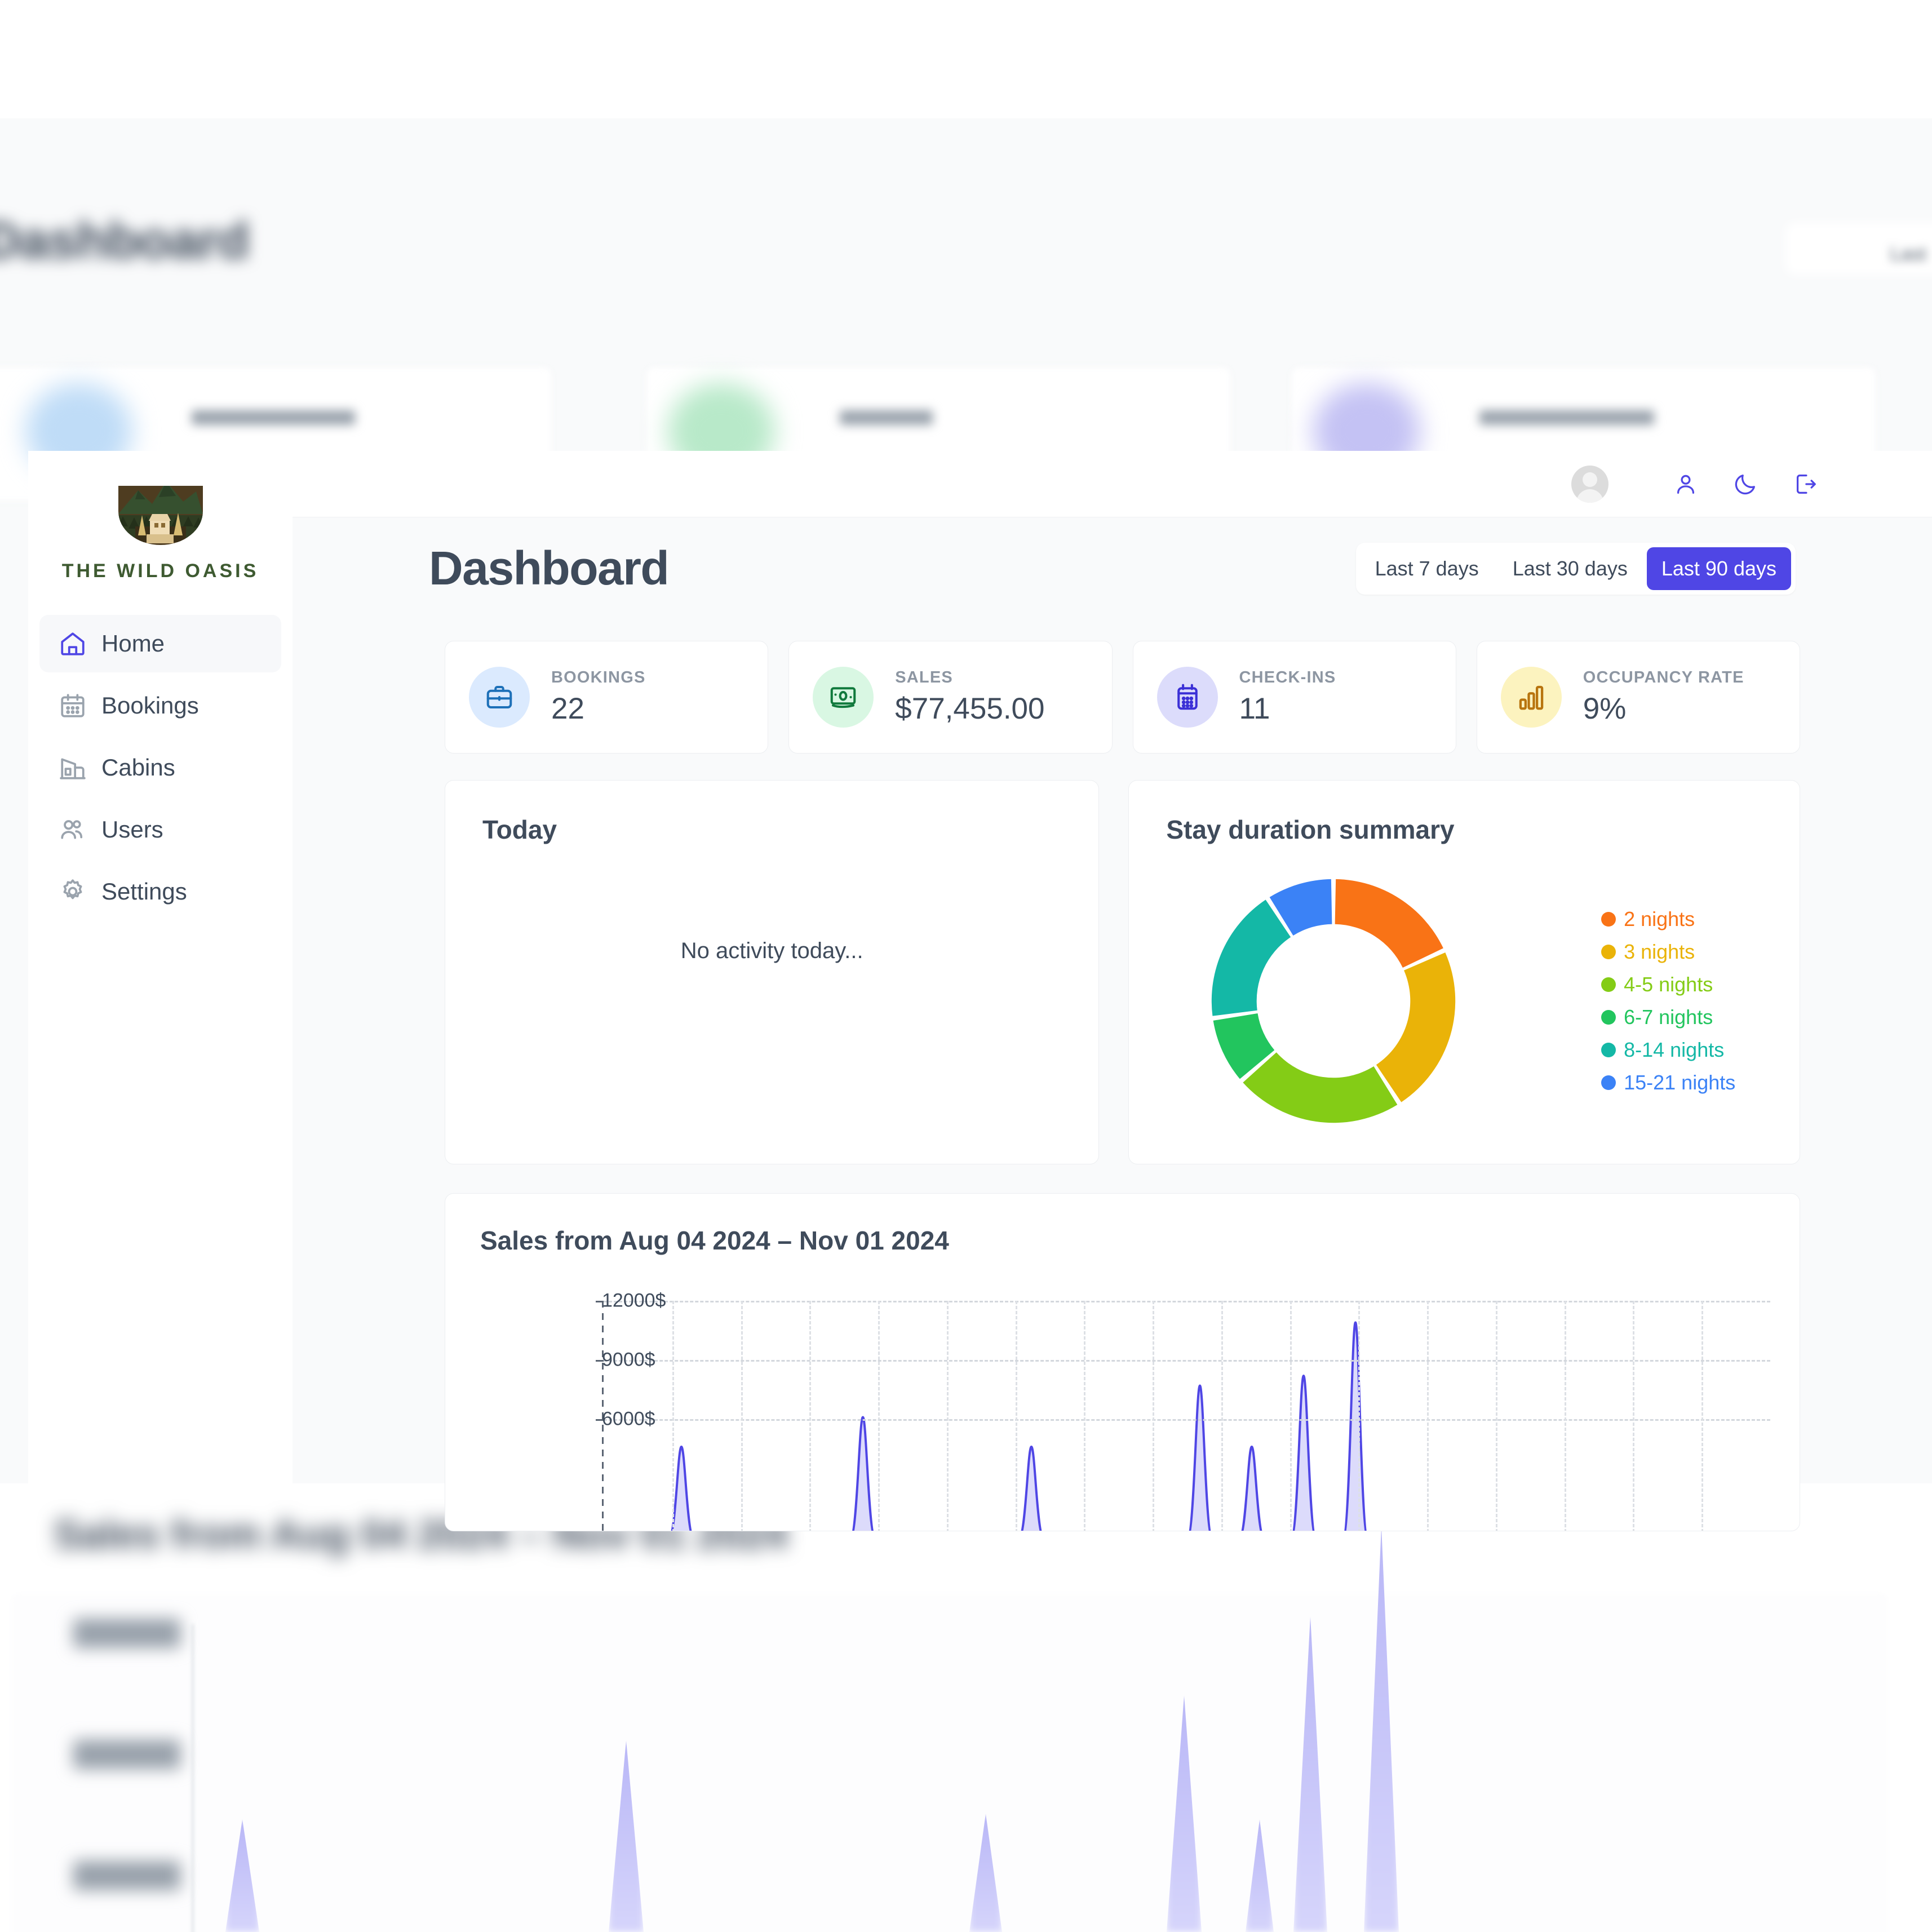 This screenshot has width=1932, height=1932. Describe the element at coordinates (1019, 1426) in the screenshot. I see `sales-area-series` at that location.